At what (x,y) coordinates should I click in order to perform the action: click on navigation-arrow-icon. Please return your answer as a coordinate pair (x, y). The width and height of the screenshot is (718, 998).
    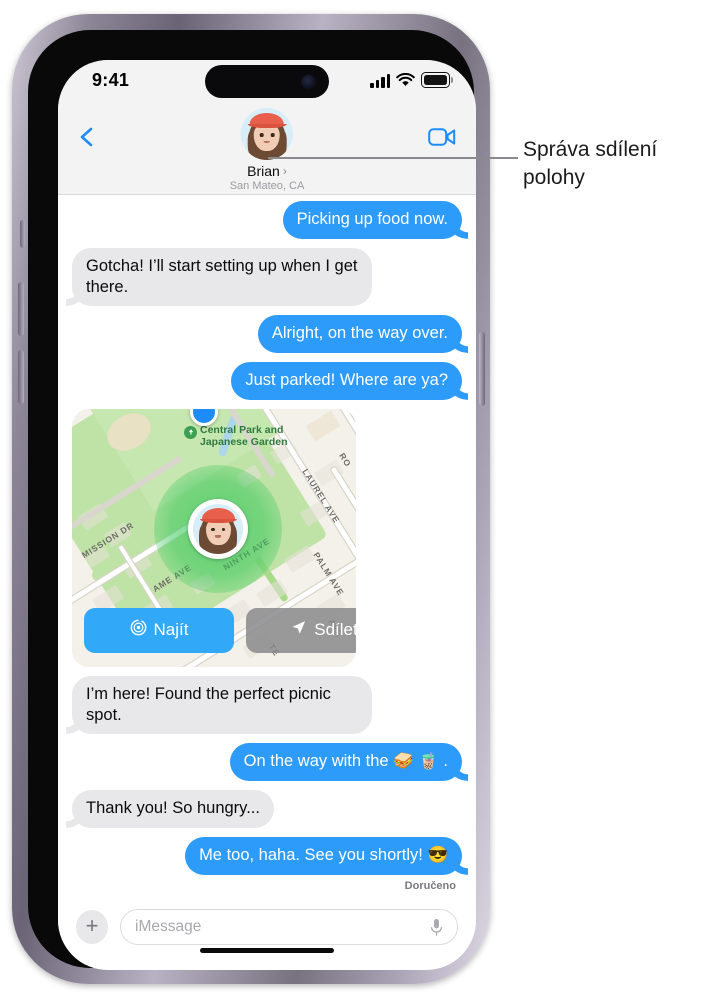
    Looking at the image, I should click on (298, 630).